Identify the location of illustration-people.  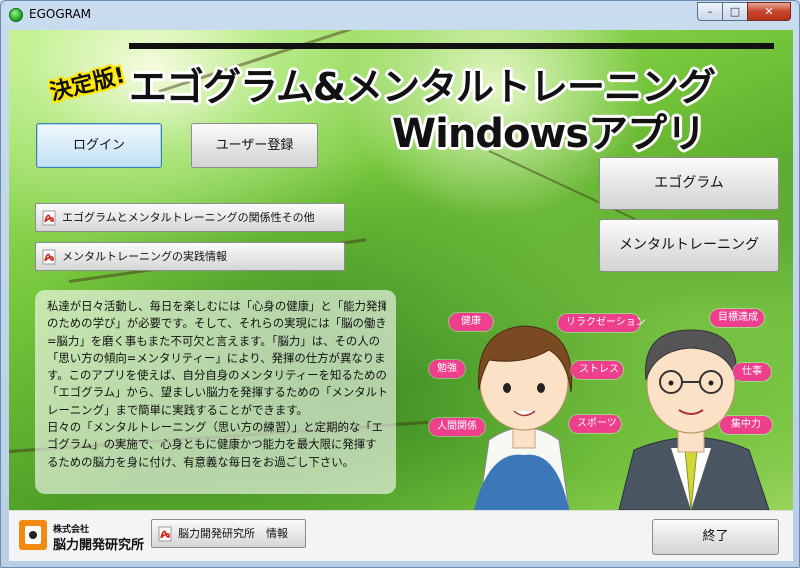
(622, 417).